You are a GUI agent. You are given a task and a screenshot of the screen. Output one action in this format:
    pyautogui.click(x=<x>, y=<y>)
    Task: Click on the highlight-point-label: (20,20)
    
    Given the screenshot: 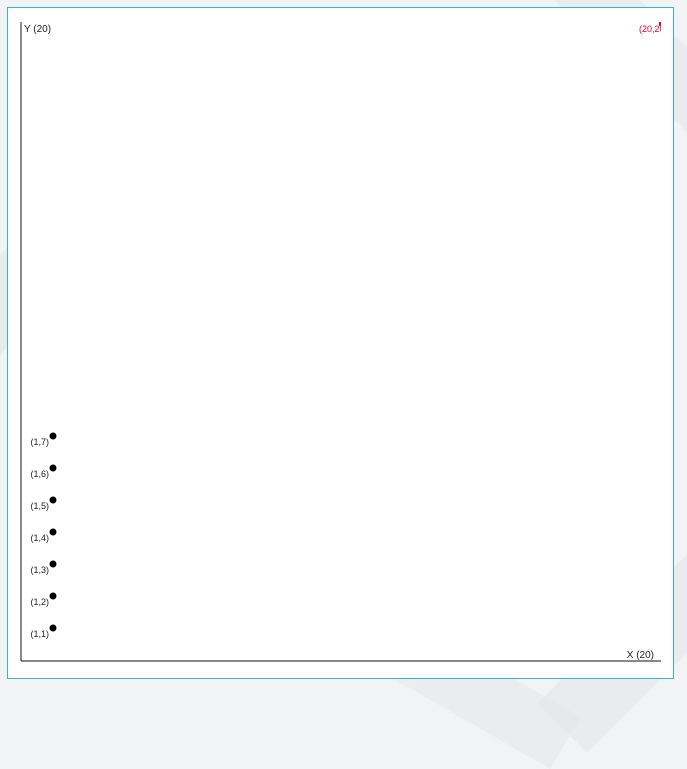 What is the action you would take?
    pyautogui.click(x=653, y=29)
    